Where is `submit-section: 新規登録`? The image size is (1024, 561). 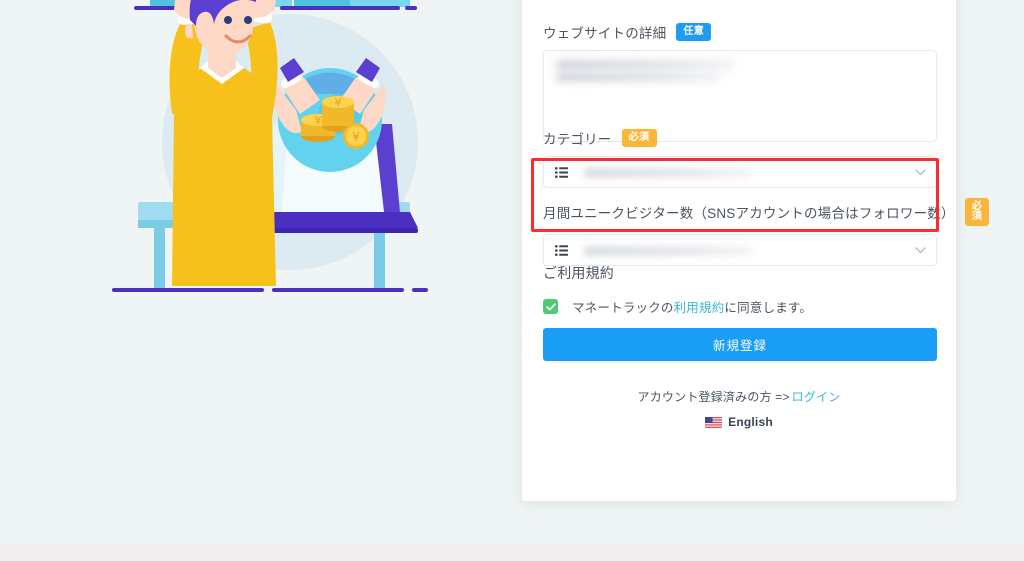
submit-section: 新規登録 is located at coordinates (740, 344).